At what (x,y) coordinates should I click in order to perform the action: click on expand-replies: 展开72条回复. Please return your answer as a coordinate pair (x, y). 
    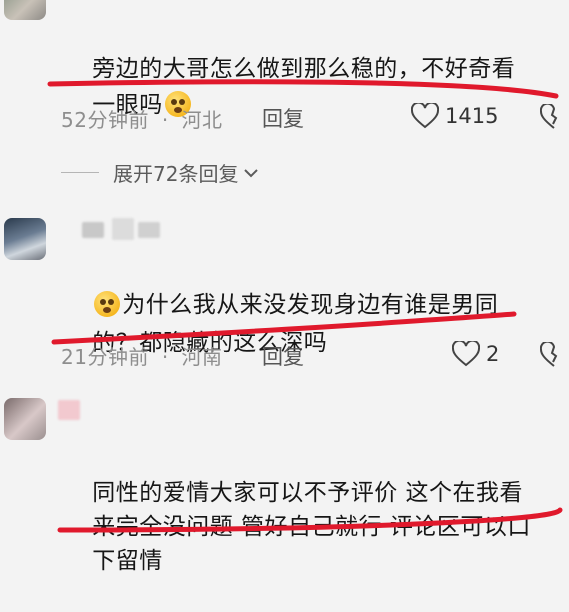
    Looking at the image, I should click on (160, 172).